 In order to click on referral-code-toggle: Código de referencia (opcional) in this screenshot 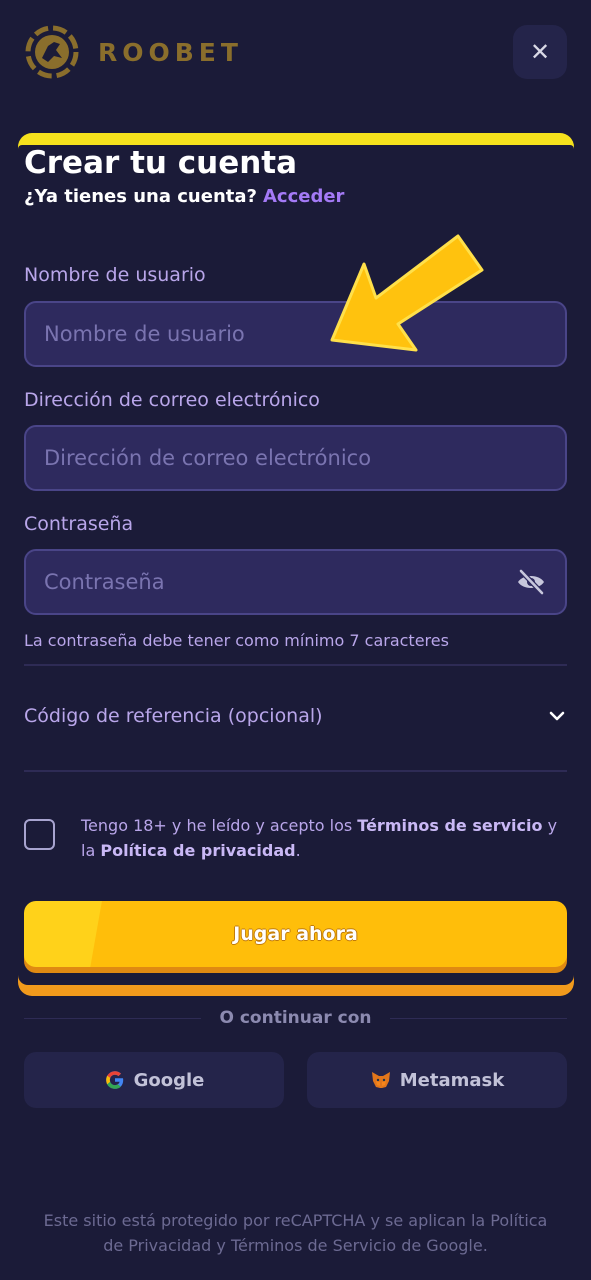, I will do `click(295, 716)`.